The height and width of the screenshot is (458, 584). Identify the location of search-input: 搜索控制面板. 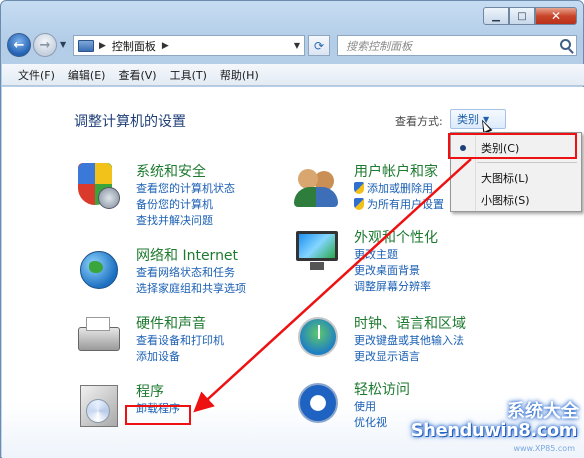
(379, 46).